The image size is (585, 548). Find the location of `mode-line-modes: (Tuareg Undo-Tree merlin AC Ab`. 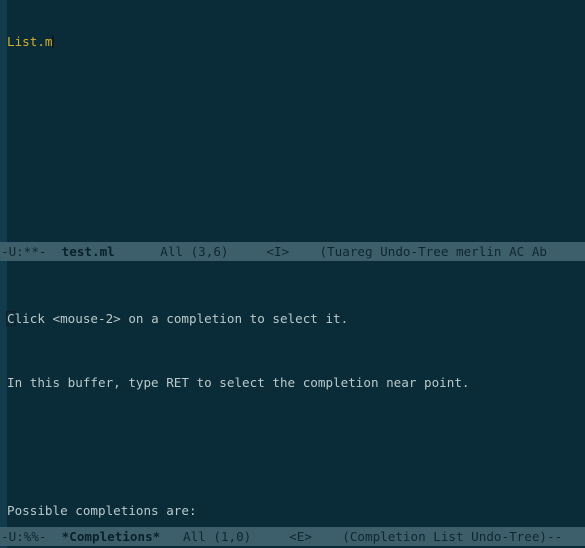

mode-line-modes: (Tuareg Undo-Tree merlin AC Ab is located at coordinates (433, 251).